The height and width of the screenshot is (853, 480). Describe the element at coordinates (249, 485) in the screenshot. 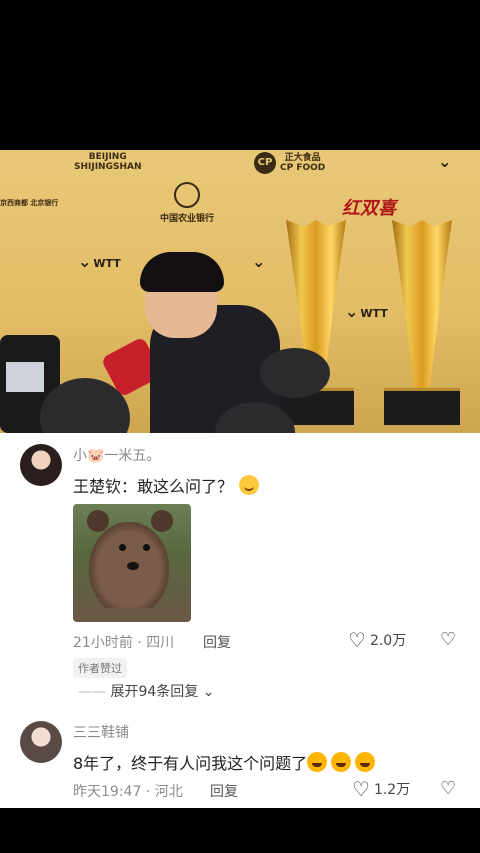

I see `smile-emoji-icon` at that location.